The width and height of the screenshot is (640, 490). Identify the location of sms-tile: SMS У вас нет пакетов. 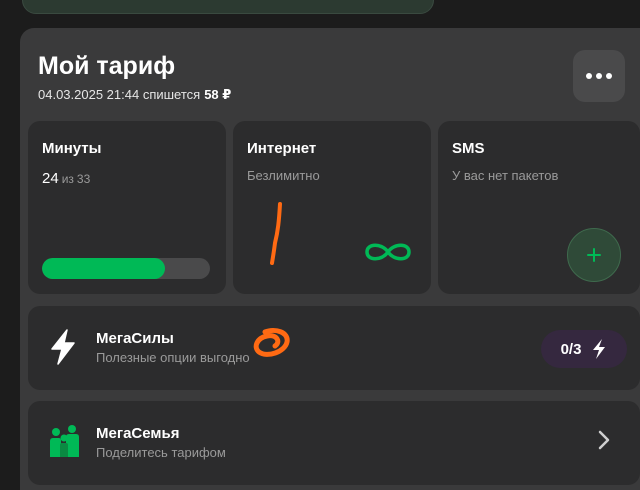
(539, 207).